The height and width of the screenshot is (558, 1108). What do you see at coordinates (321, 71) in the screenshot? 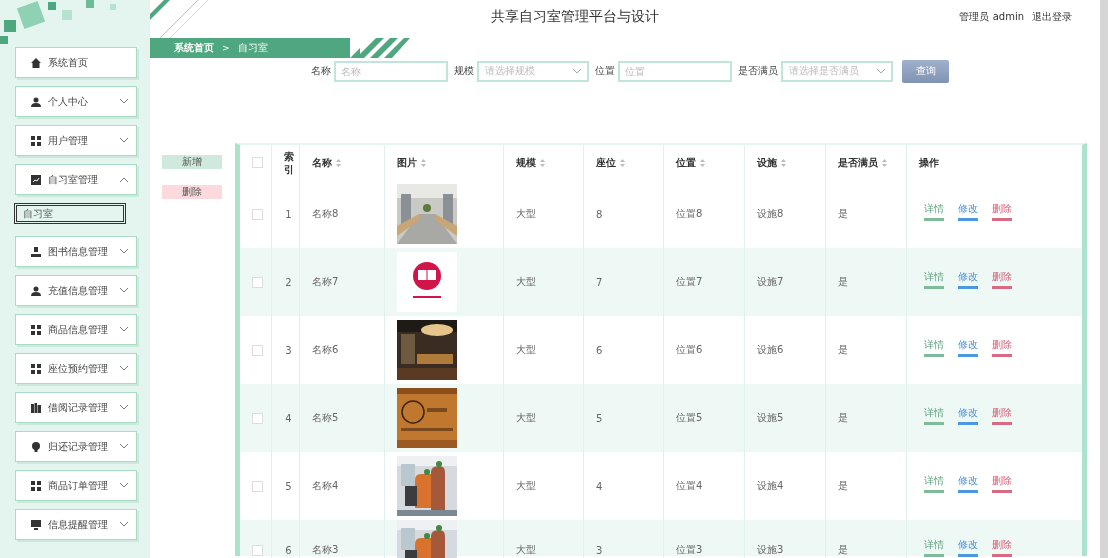
I see `field-label: 名称` at bounding box center [321, 71].